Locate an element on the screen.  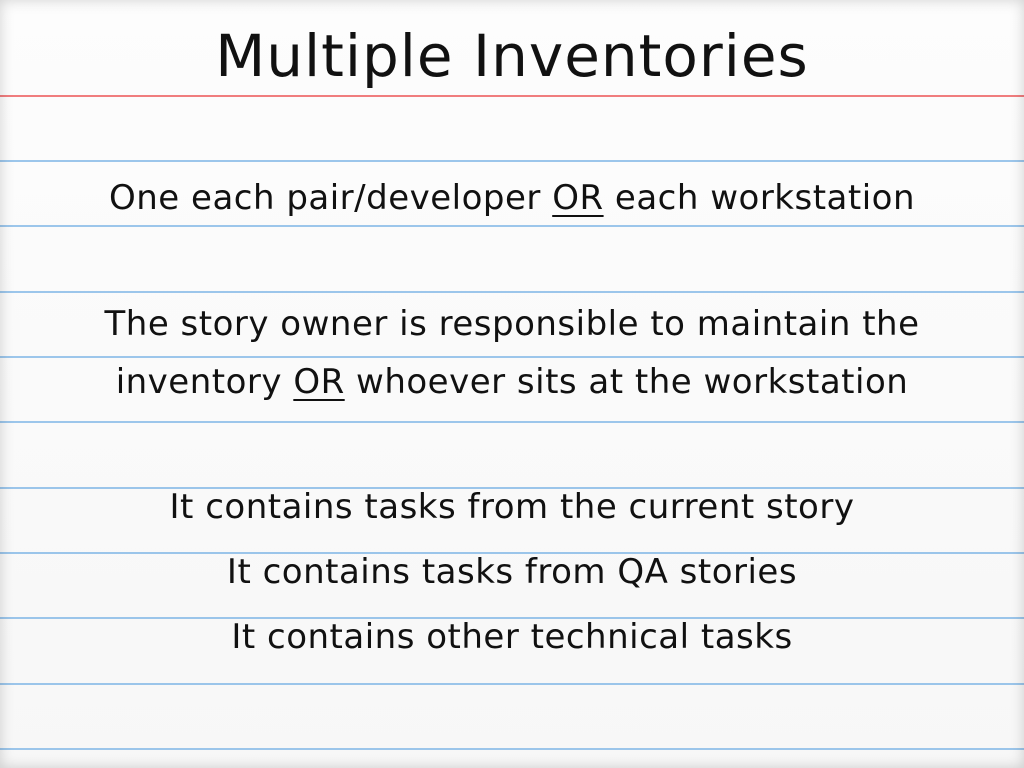
line-text: inventory is located at coordinates (204, 382).